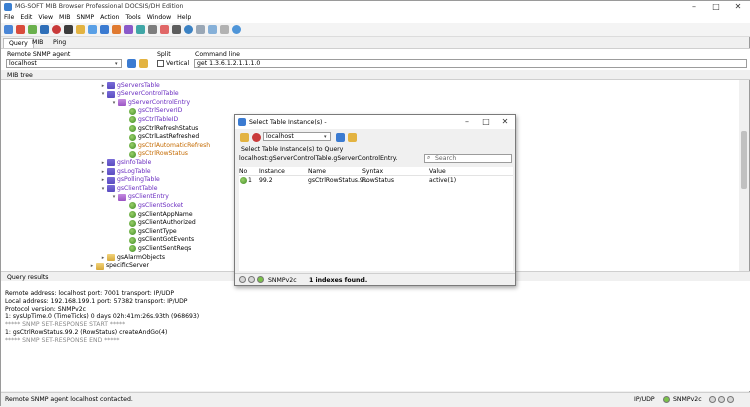  I want to click on tree-node-label: gServerControlTable, so click(148, 94).